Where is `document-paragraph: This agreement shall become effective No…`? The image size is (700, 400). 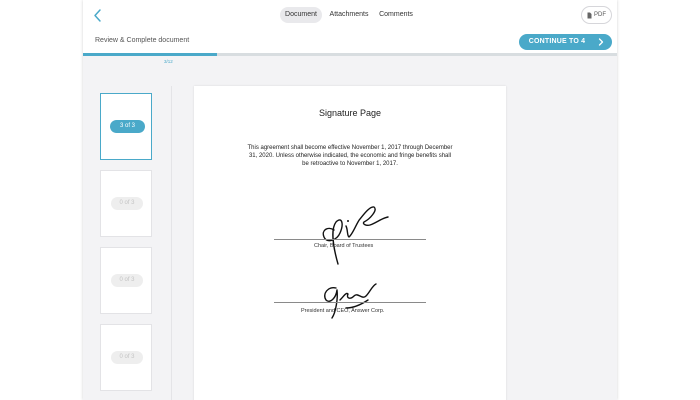 document-paragraph: This agreement shall become effective No… is located at coordinates (350, 156).